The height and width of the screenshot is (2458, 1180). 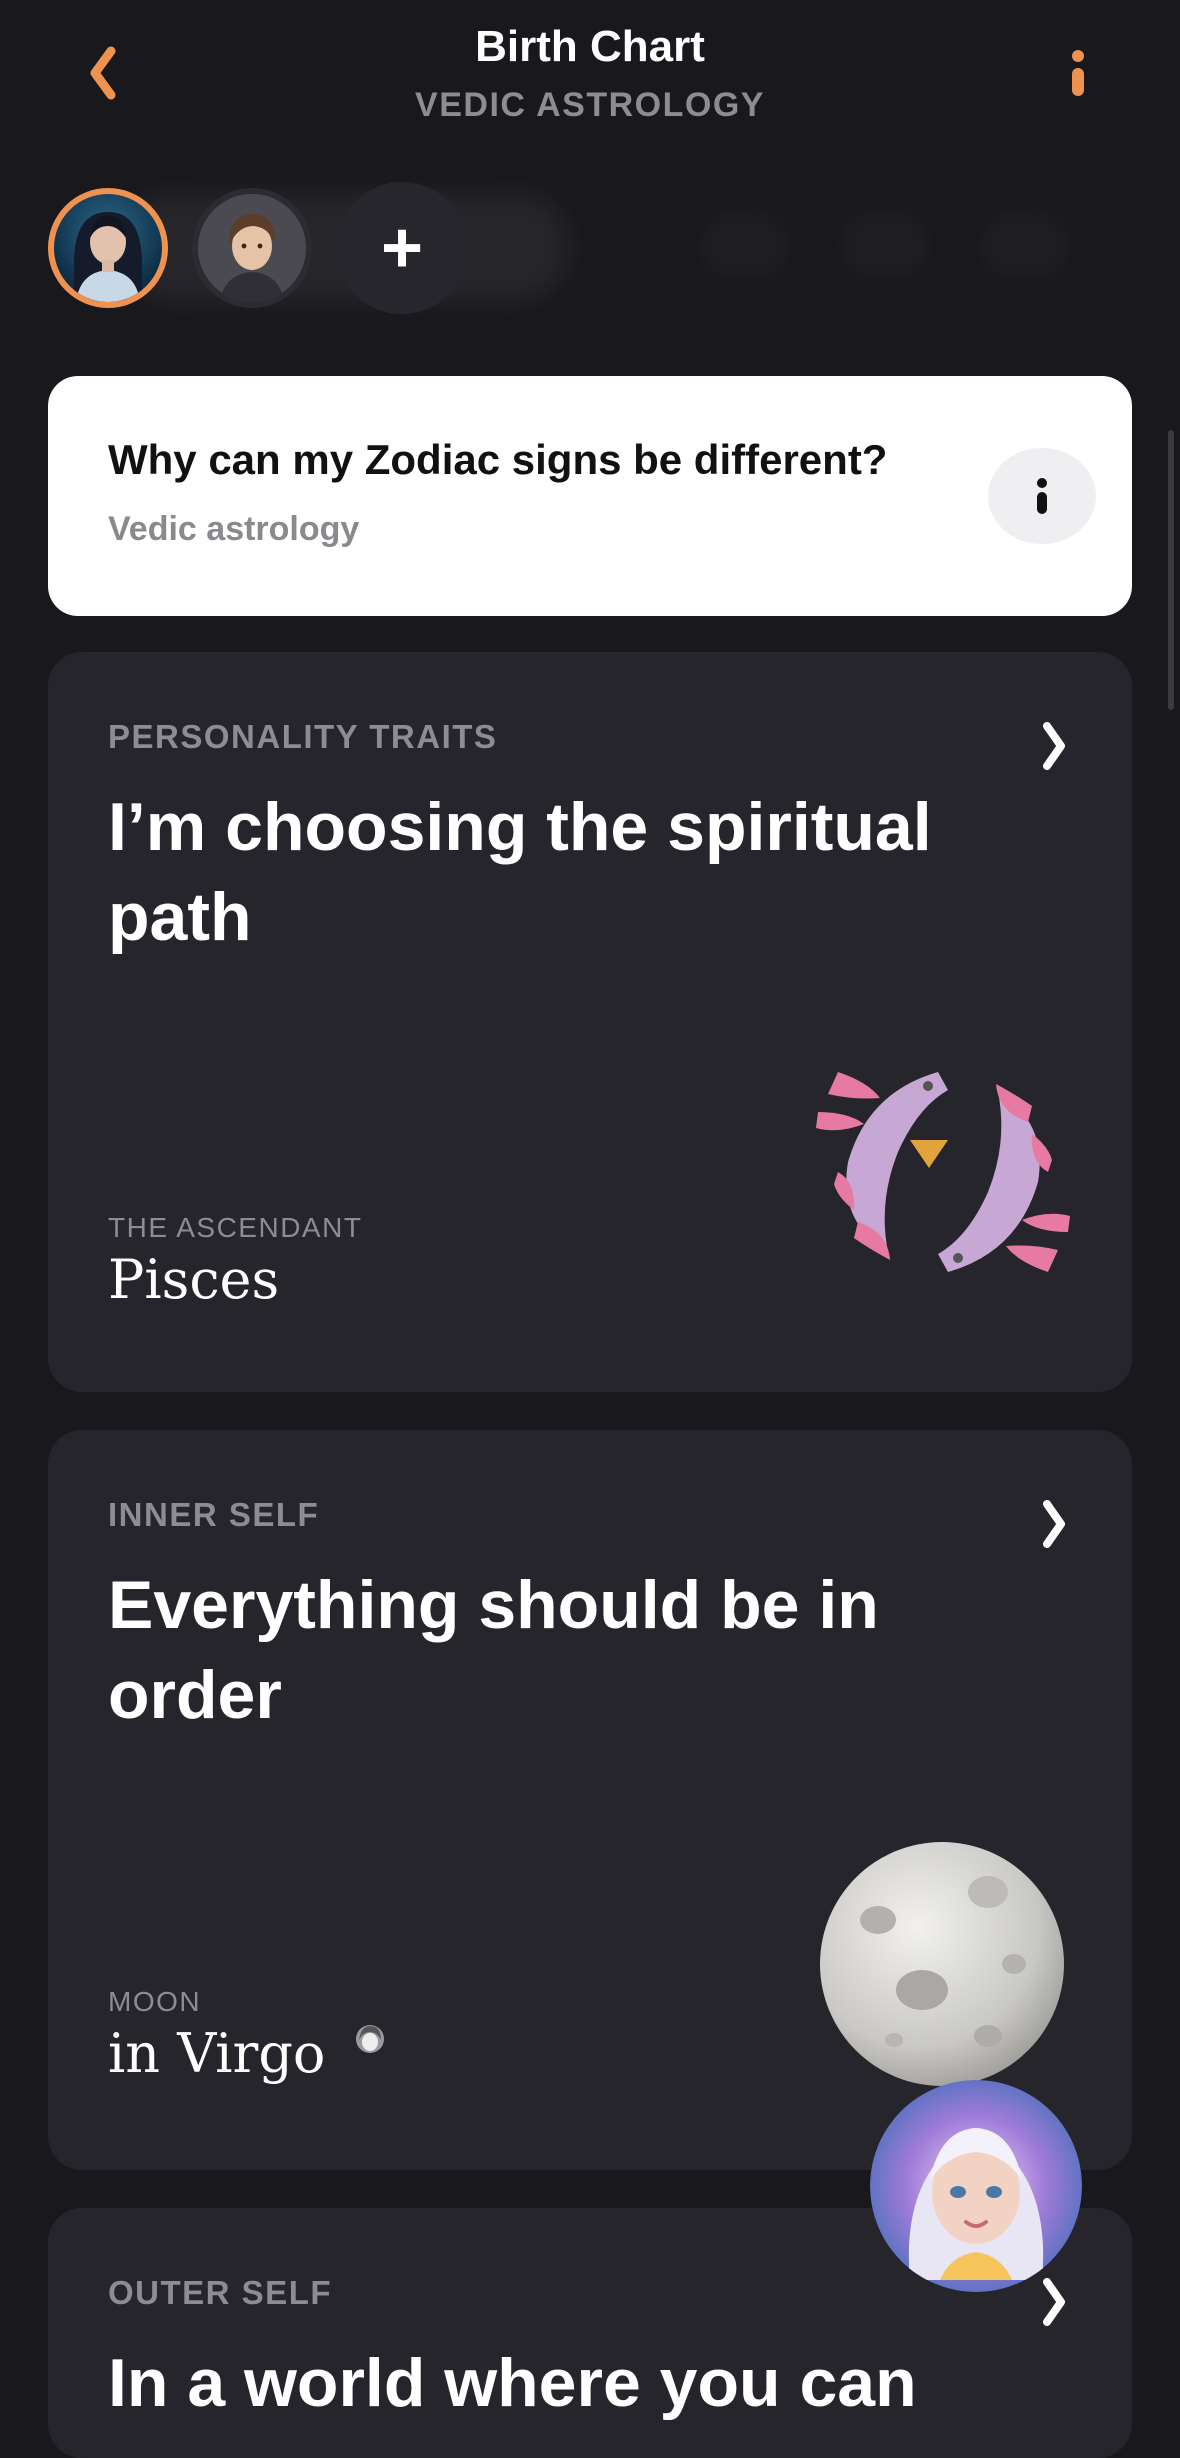 I want to click on info-dot-icon, so click(x=1042, y=496).